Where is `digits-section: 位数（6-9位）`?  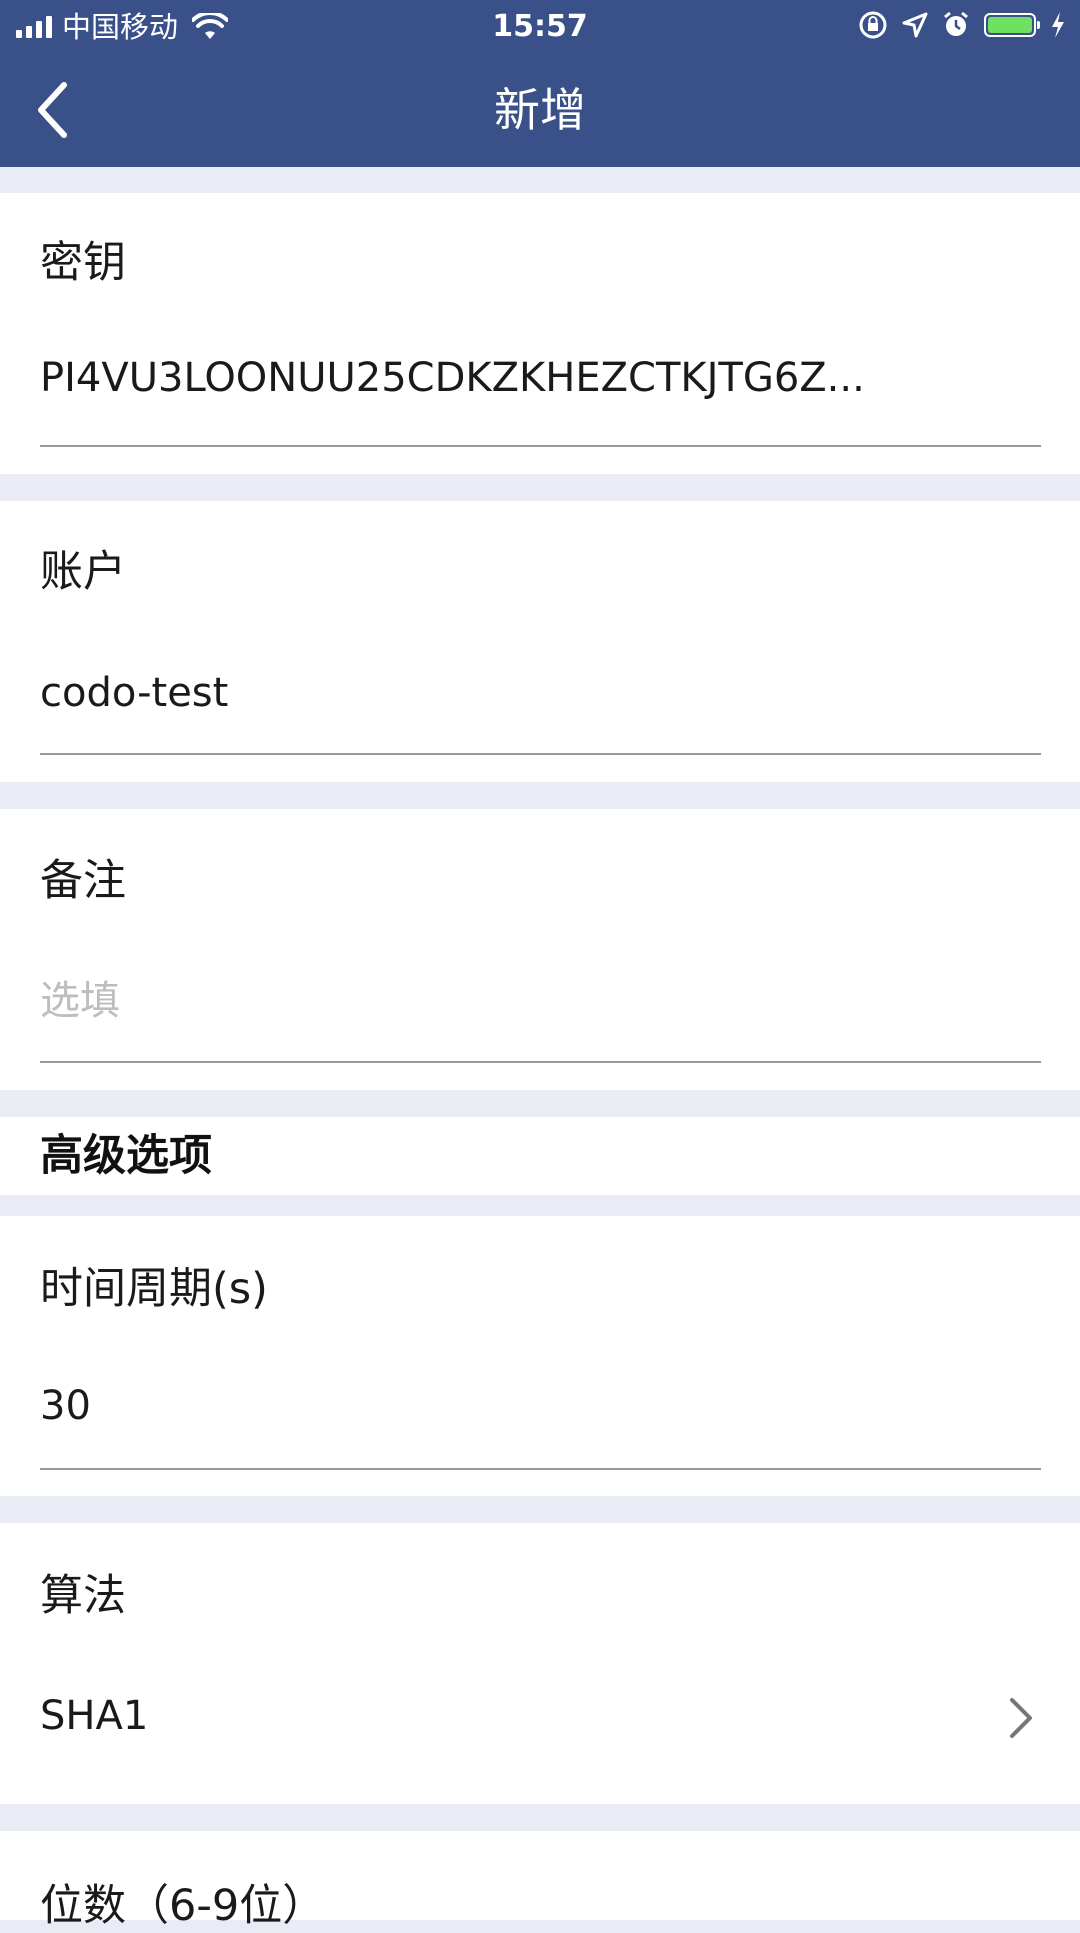
digits-section: 位数（6-9位） is located at coordinates (540, 1881).